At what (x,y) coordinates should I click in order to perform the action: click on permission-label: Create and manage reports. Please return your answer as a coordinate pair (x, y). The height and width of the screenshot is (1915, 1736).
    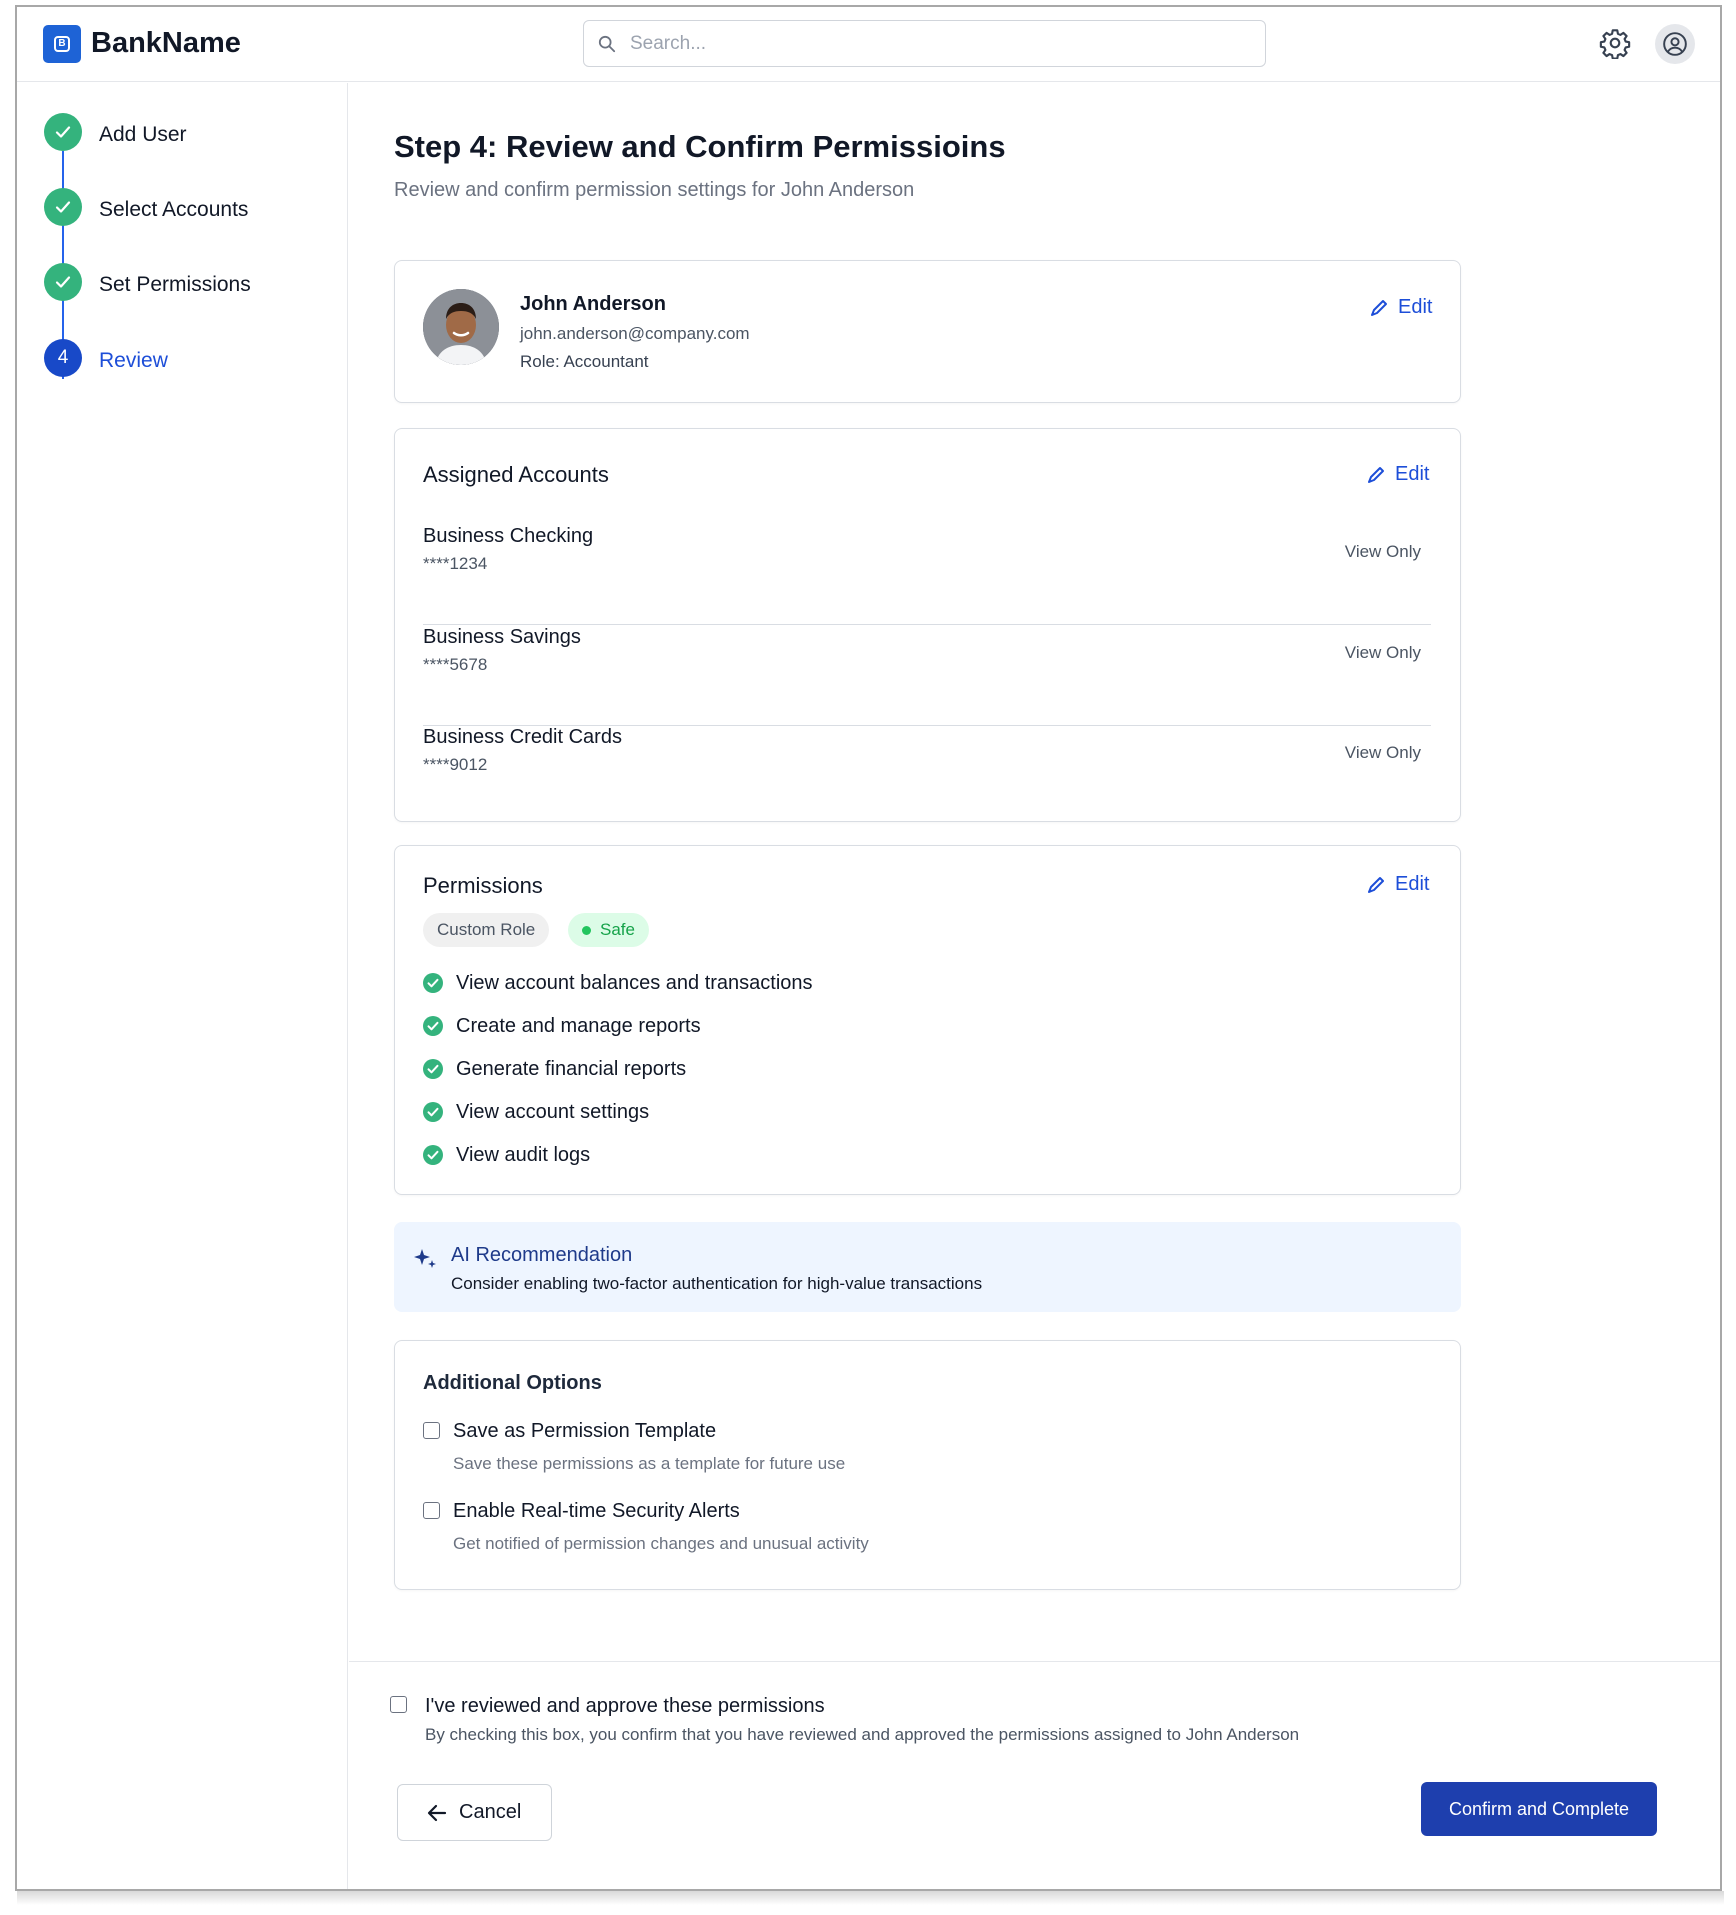
    Looking at the image, I should click on (578, 1026).